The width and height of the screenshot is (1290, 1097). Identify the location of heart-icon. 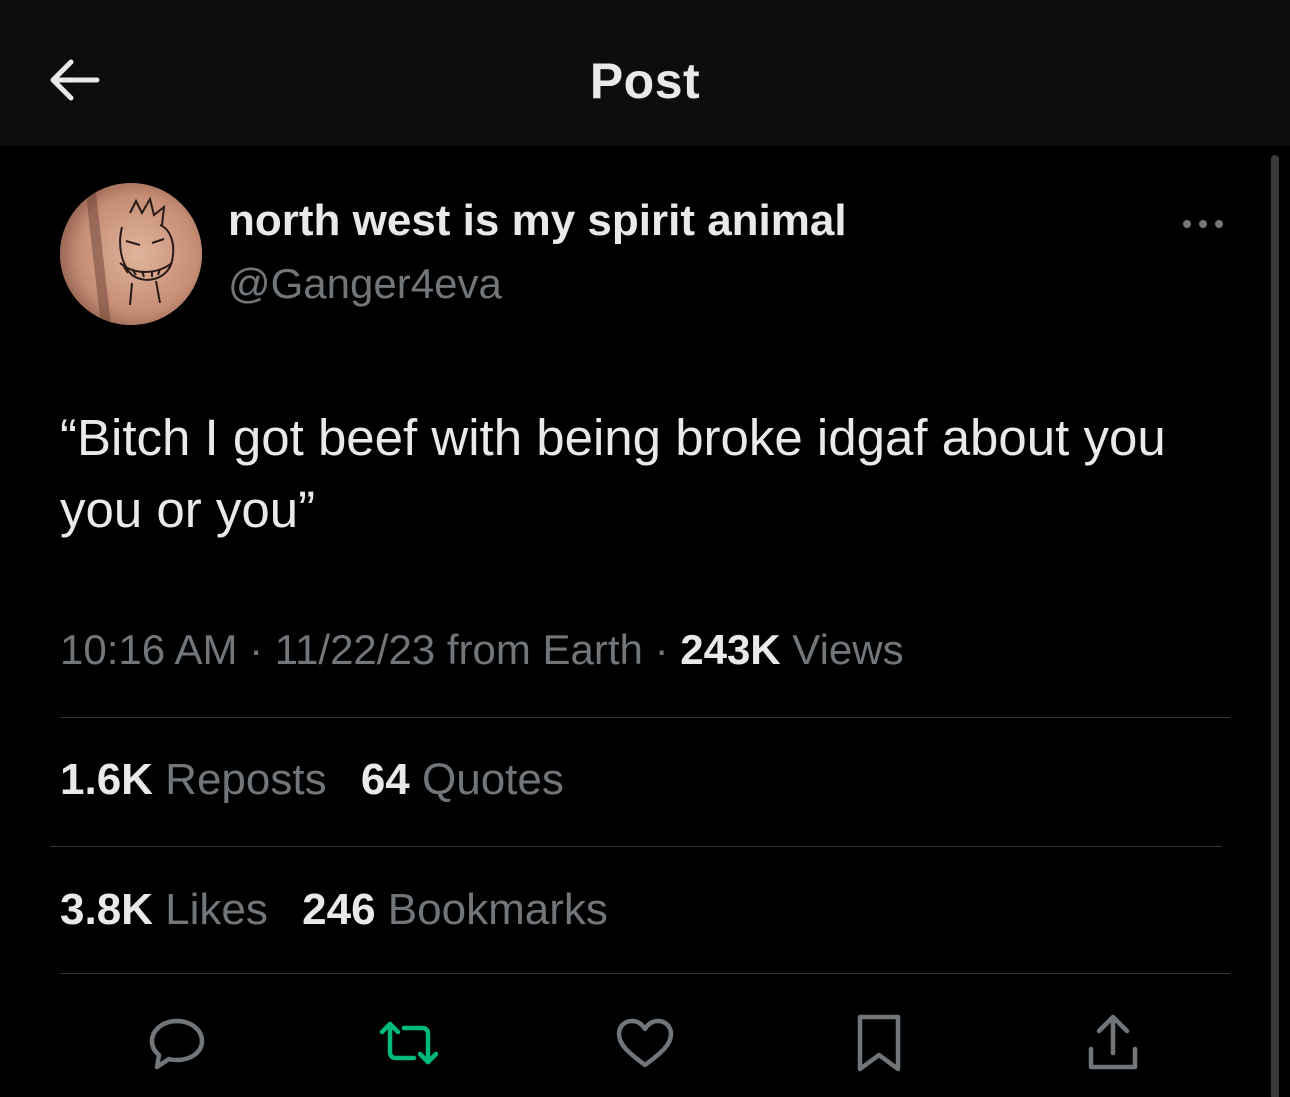
(645, 1043).